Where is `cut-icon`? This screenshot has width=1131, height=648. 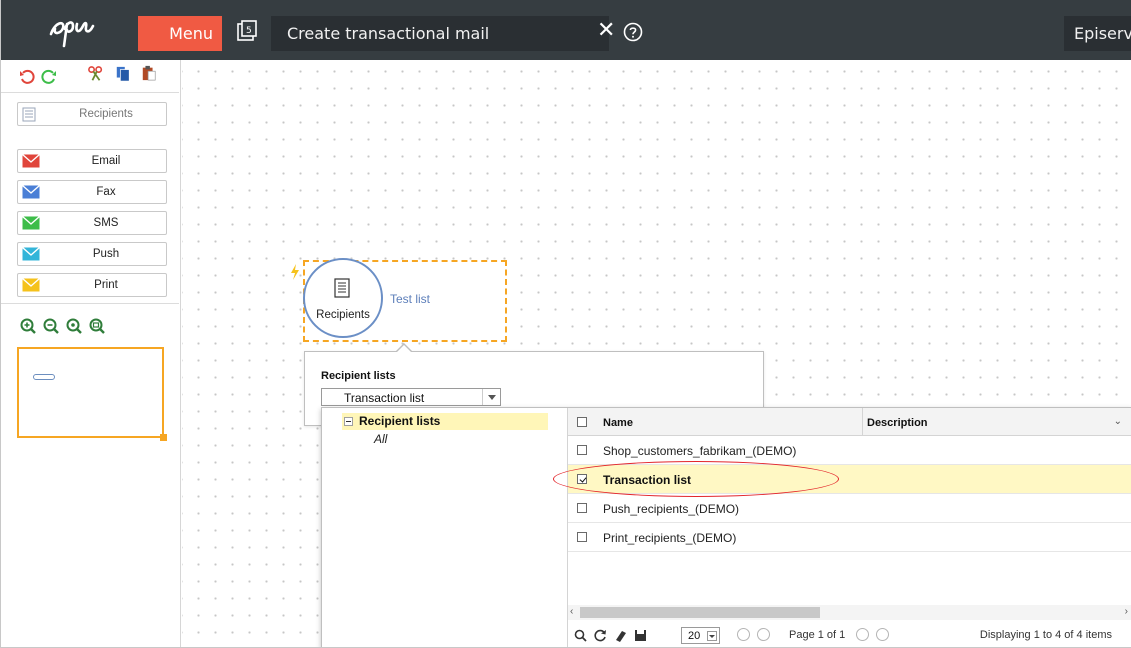
cut-icon is located at coordinates (96, 74).